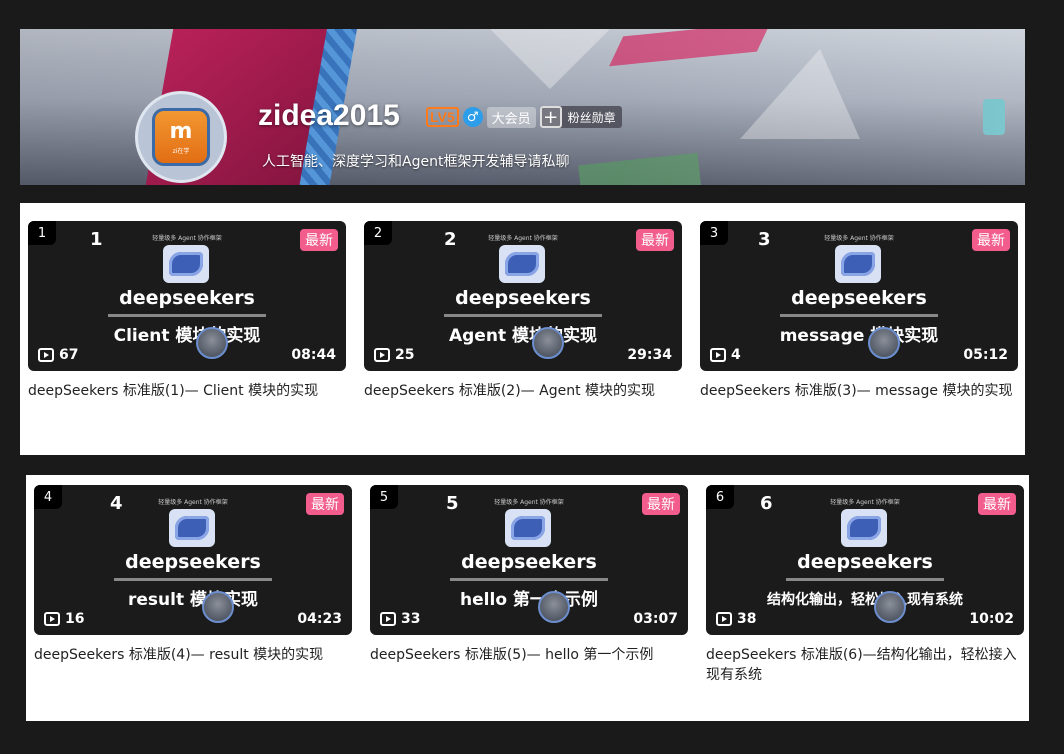 The width and height of the screenshot is (1064, 754). What do you see at coordinates (442, 117) in the screenshot?
I see `level-badge: LV5` at bounding box center [442, 117].